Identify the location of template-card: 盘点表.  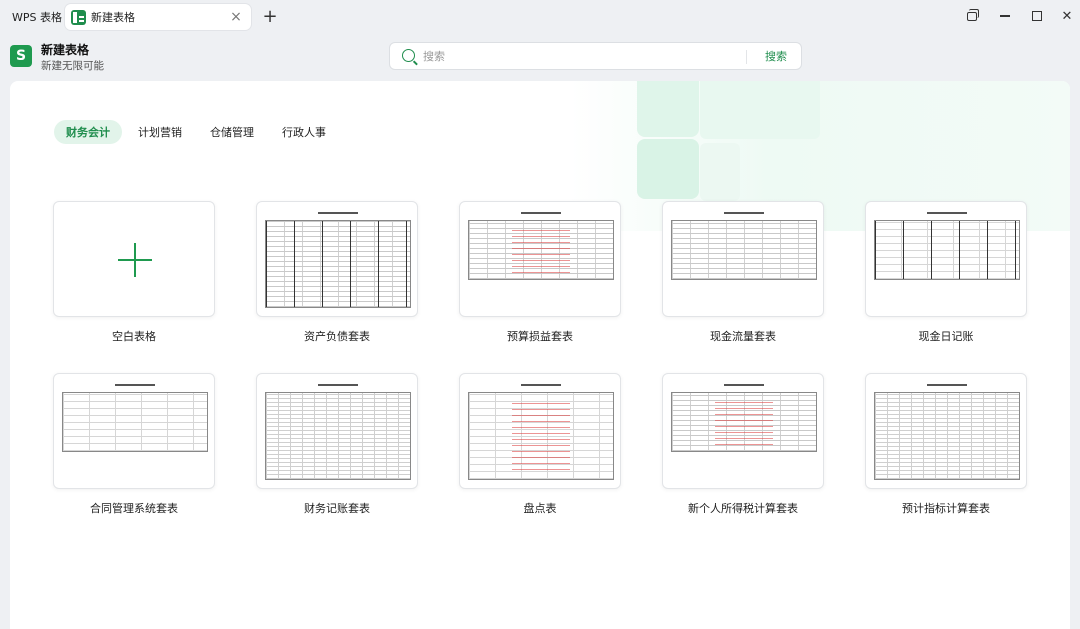
(540, 444).